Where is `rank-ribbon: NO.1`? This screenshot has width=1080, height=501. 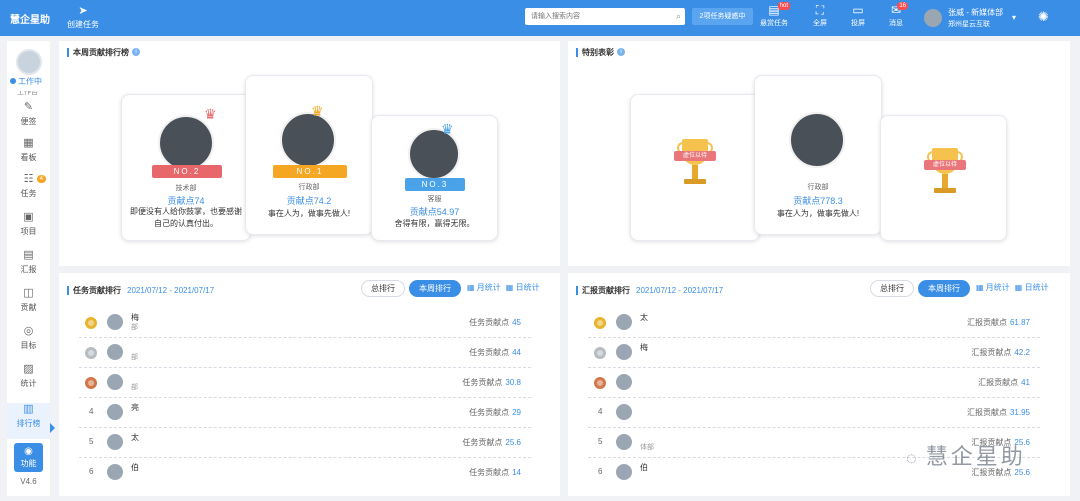
rank-ribbon: NO.1 is located at coordinates (310, 171).